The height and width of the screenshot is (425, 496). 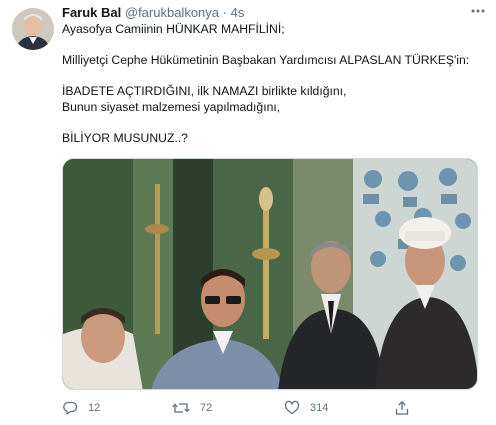 What do you see at coordinates (238, 12) in the screenshot?
I see `tweet-timestamp: 4s` at bounding box center [238, 12].